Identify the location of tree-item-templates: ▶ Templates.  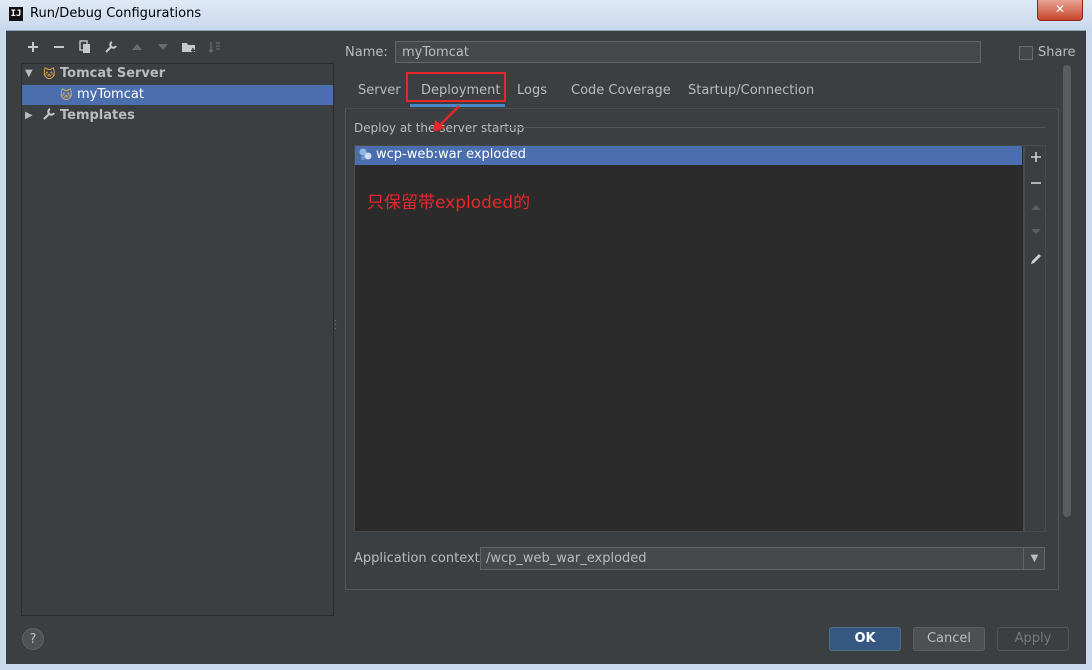
(177, 116).